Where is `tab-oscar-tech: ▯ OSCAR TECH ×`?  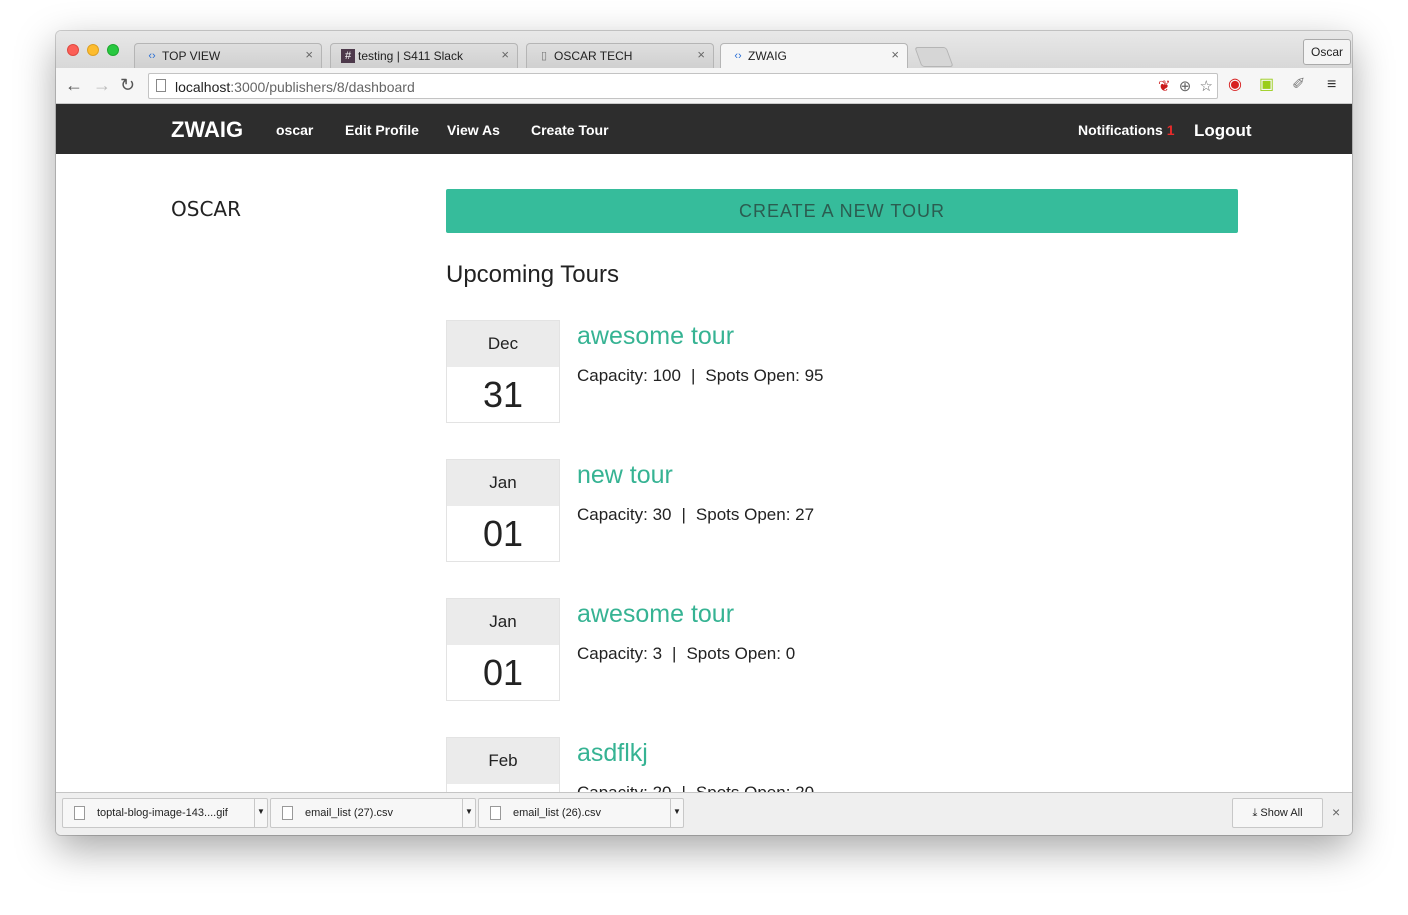 tab-oscar-tech: ▯ OSCAR TECH × is located at coordinates (620, 55).